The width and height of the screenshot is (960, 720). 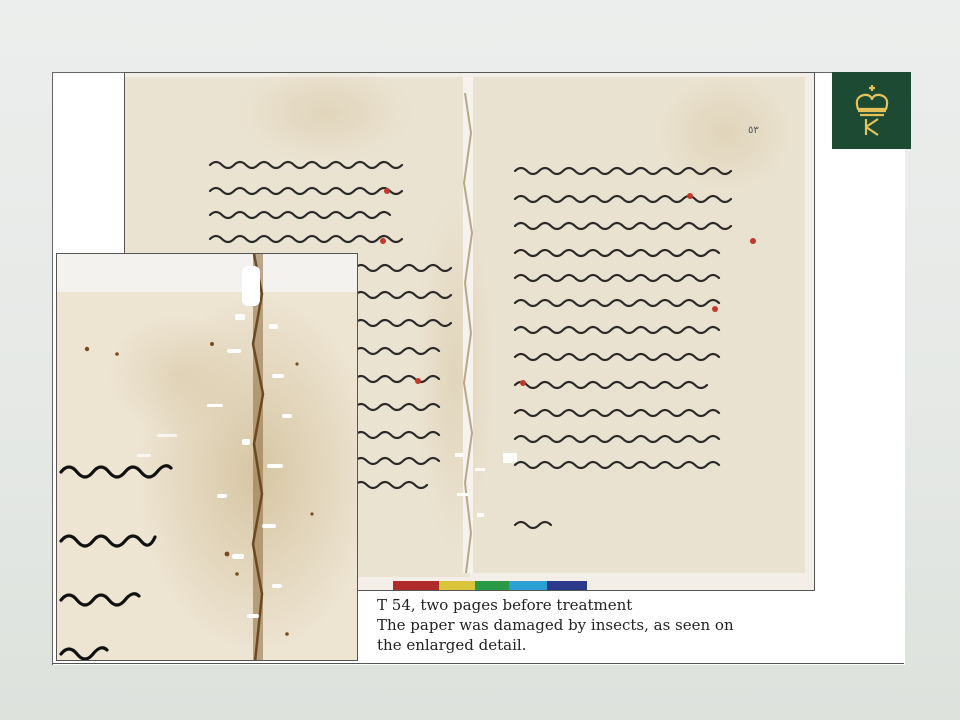 What do you see at coordinates (452, 645) in the screenshot?
I see `caption-line-2: the enlarged detail.` at bounding box center [452, 645].